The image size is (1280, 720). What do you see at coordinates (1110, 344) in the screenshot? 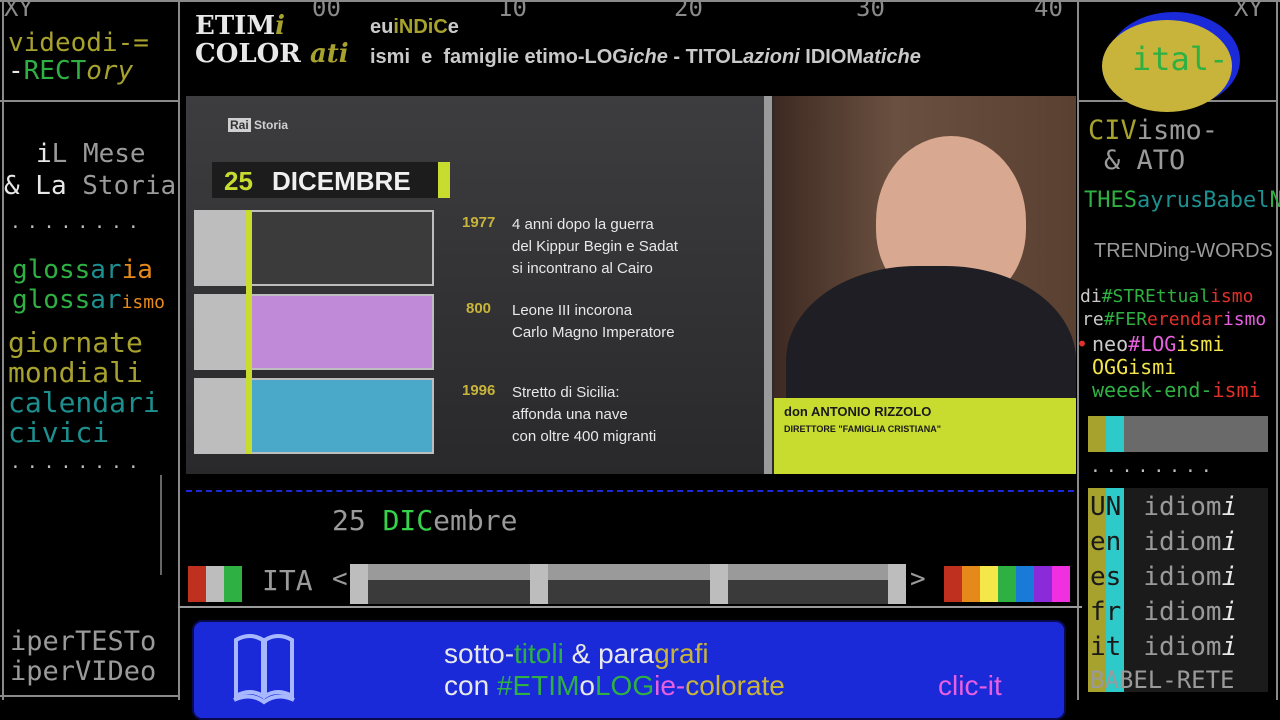
I see `text-segment: neo` at bounding box center [1110, 344].